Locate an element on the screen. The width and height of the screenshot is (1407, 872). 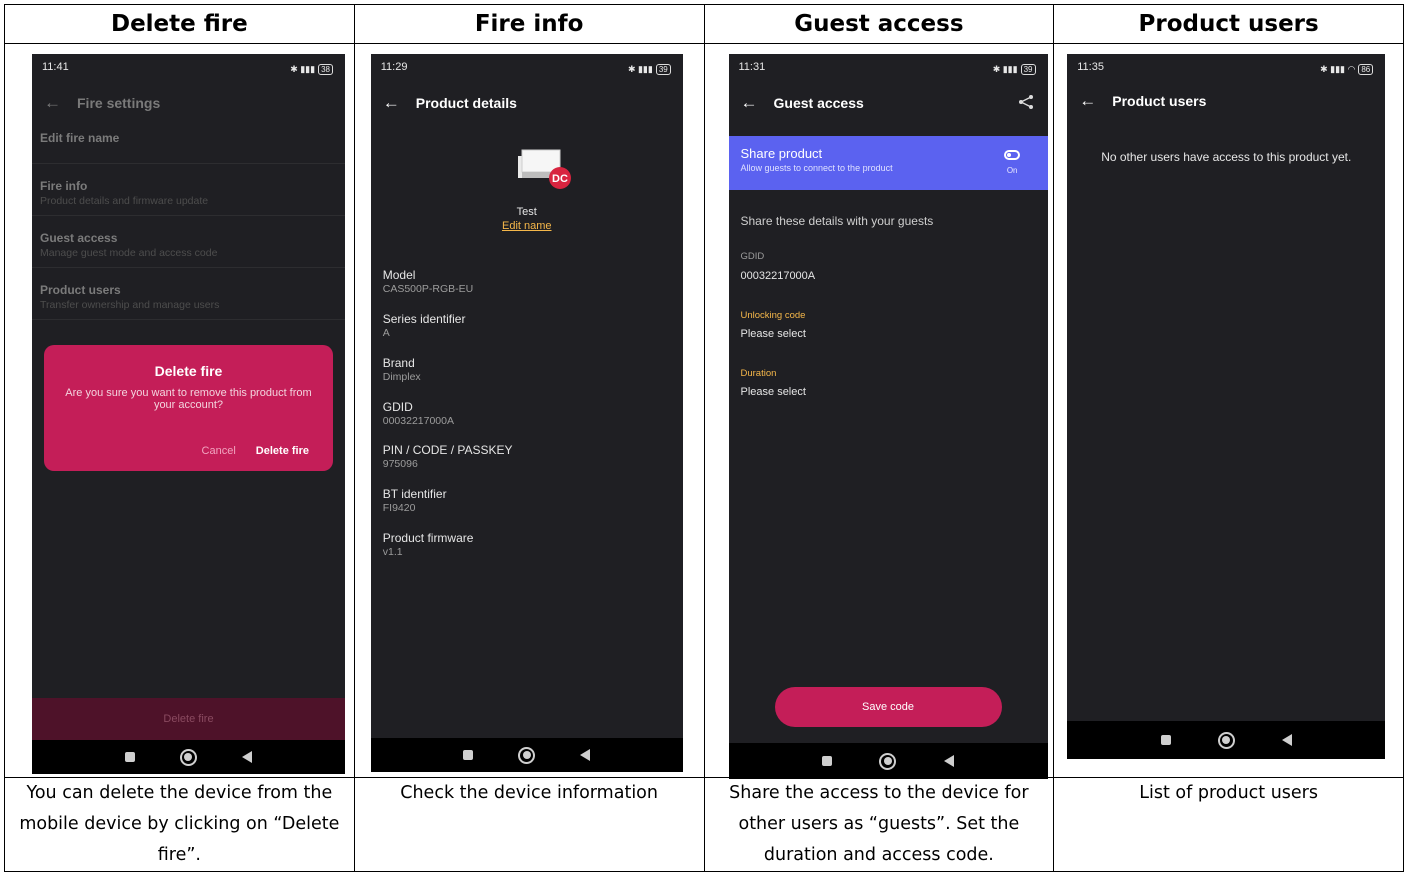
column-header-guest-access: Guest access is located at coordinates (879, 24).